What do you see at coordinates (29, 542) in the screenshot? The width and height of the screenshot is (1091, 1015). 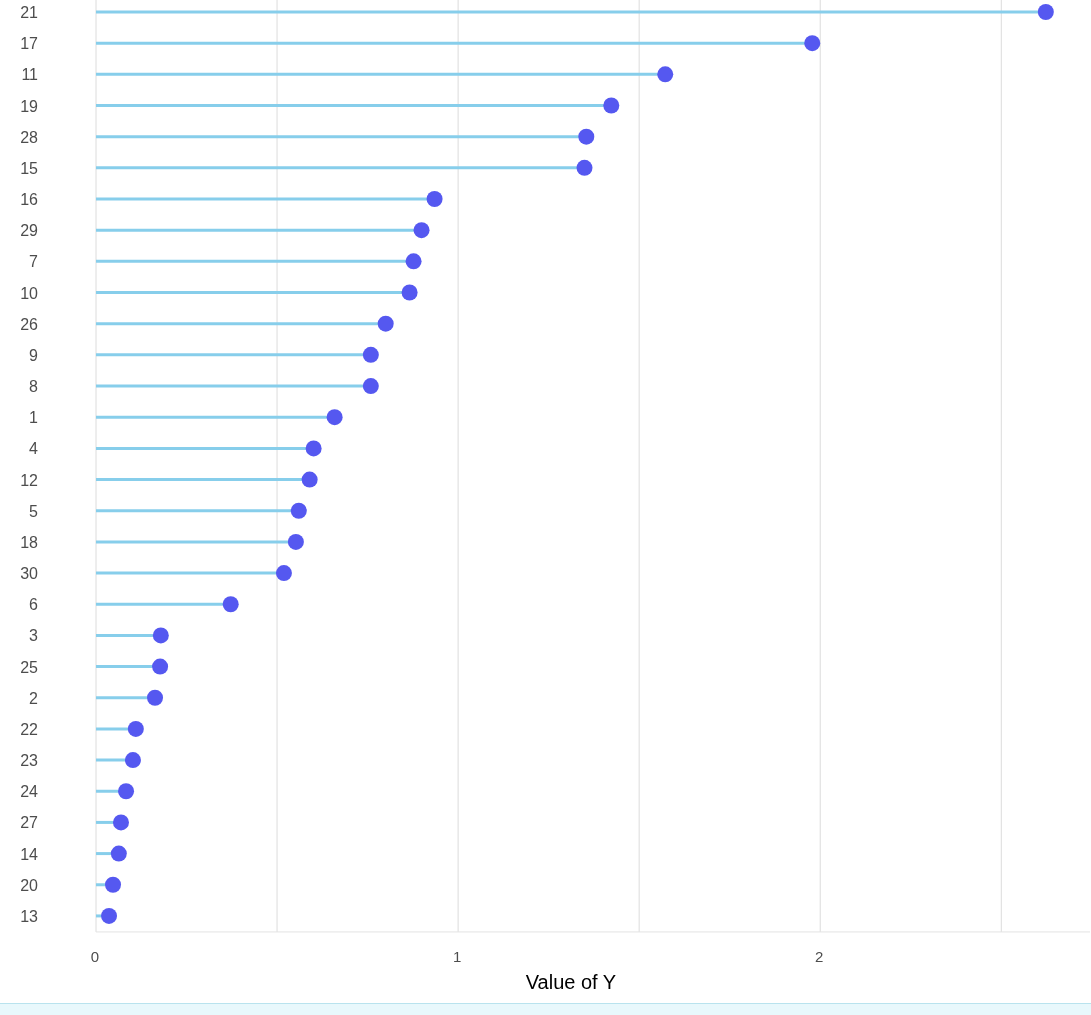 I see `category-label: 18` at bounding box center [29, 542].